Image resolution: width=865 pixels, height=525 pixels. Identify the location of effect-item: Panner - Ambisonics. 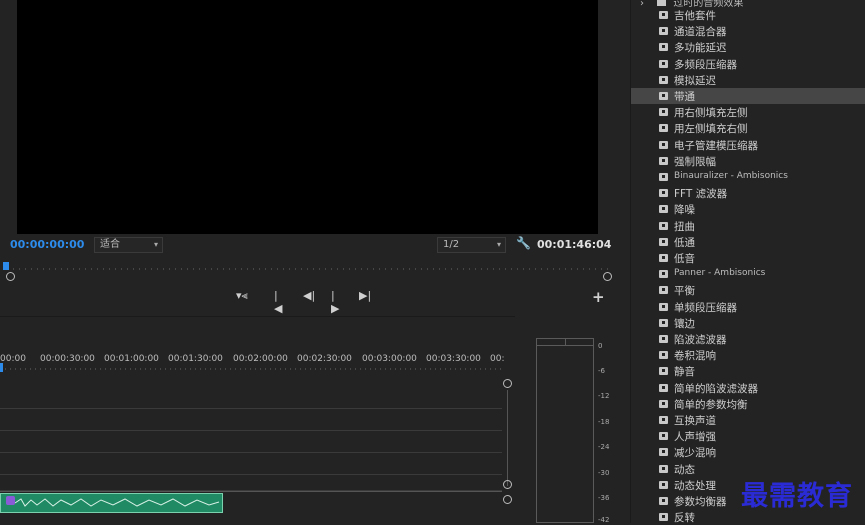
(748, 274).